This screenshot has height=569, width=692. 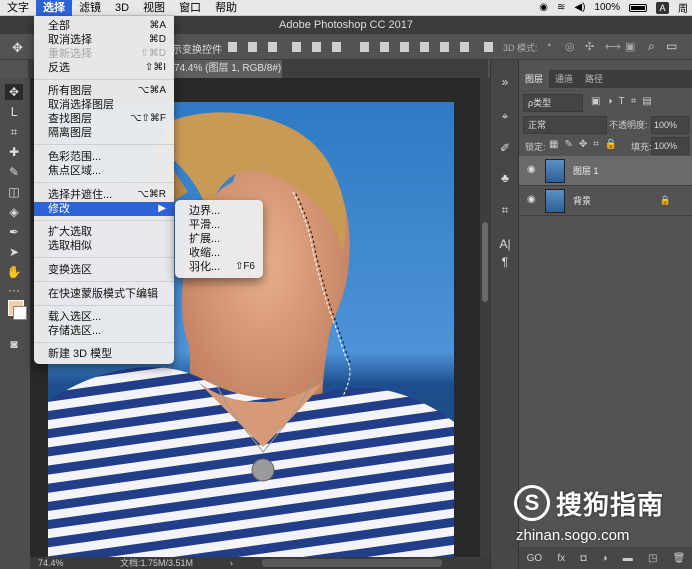 I want to click on 3d-slide-icon: ⟷, so click(x=613, y=46).